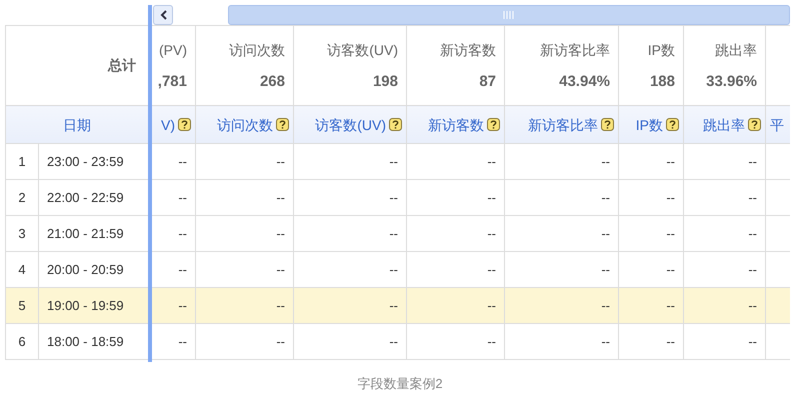 This screenshot has width=800, height=409. What do you see at coordinates (22, 306) in the screenshot?
I see `row-number: 5` at bounding box center [22, 306].